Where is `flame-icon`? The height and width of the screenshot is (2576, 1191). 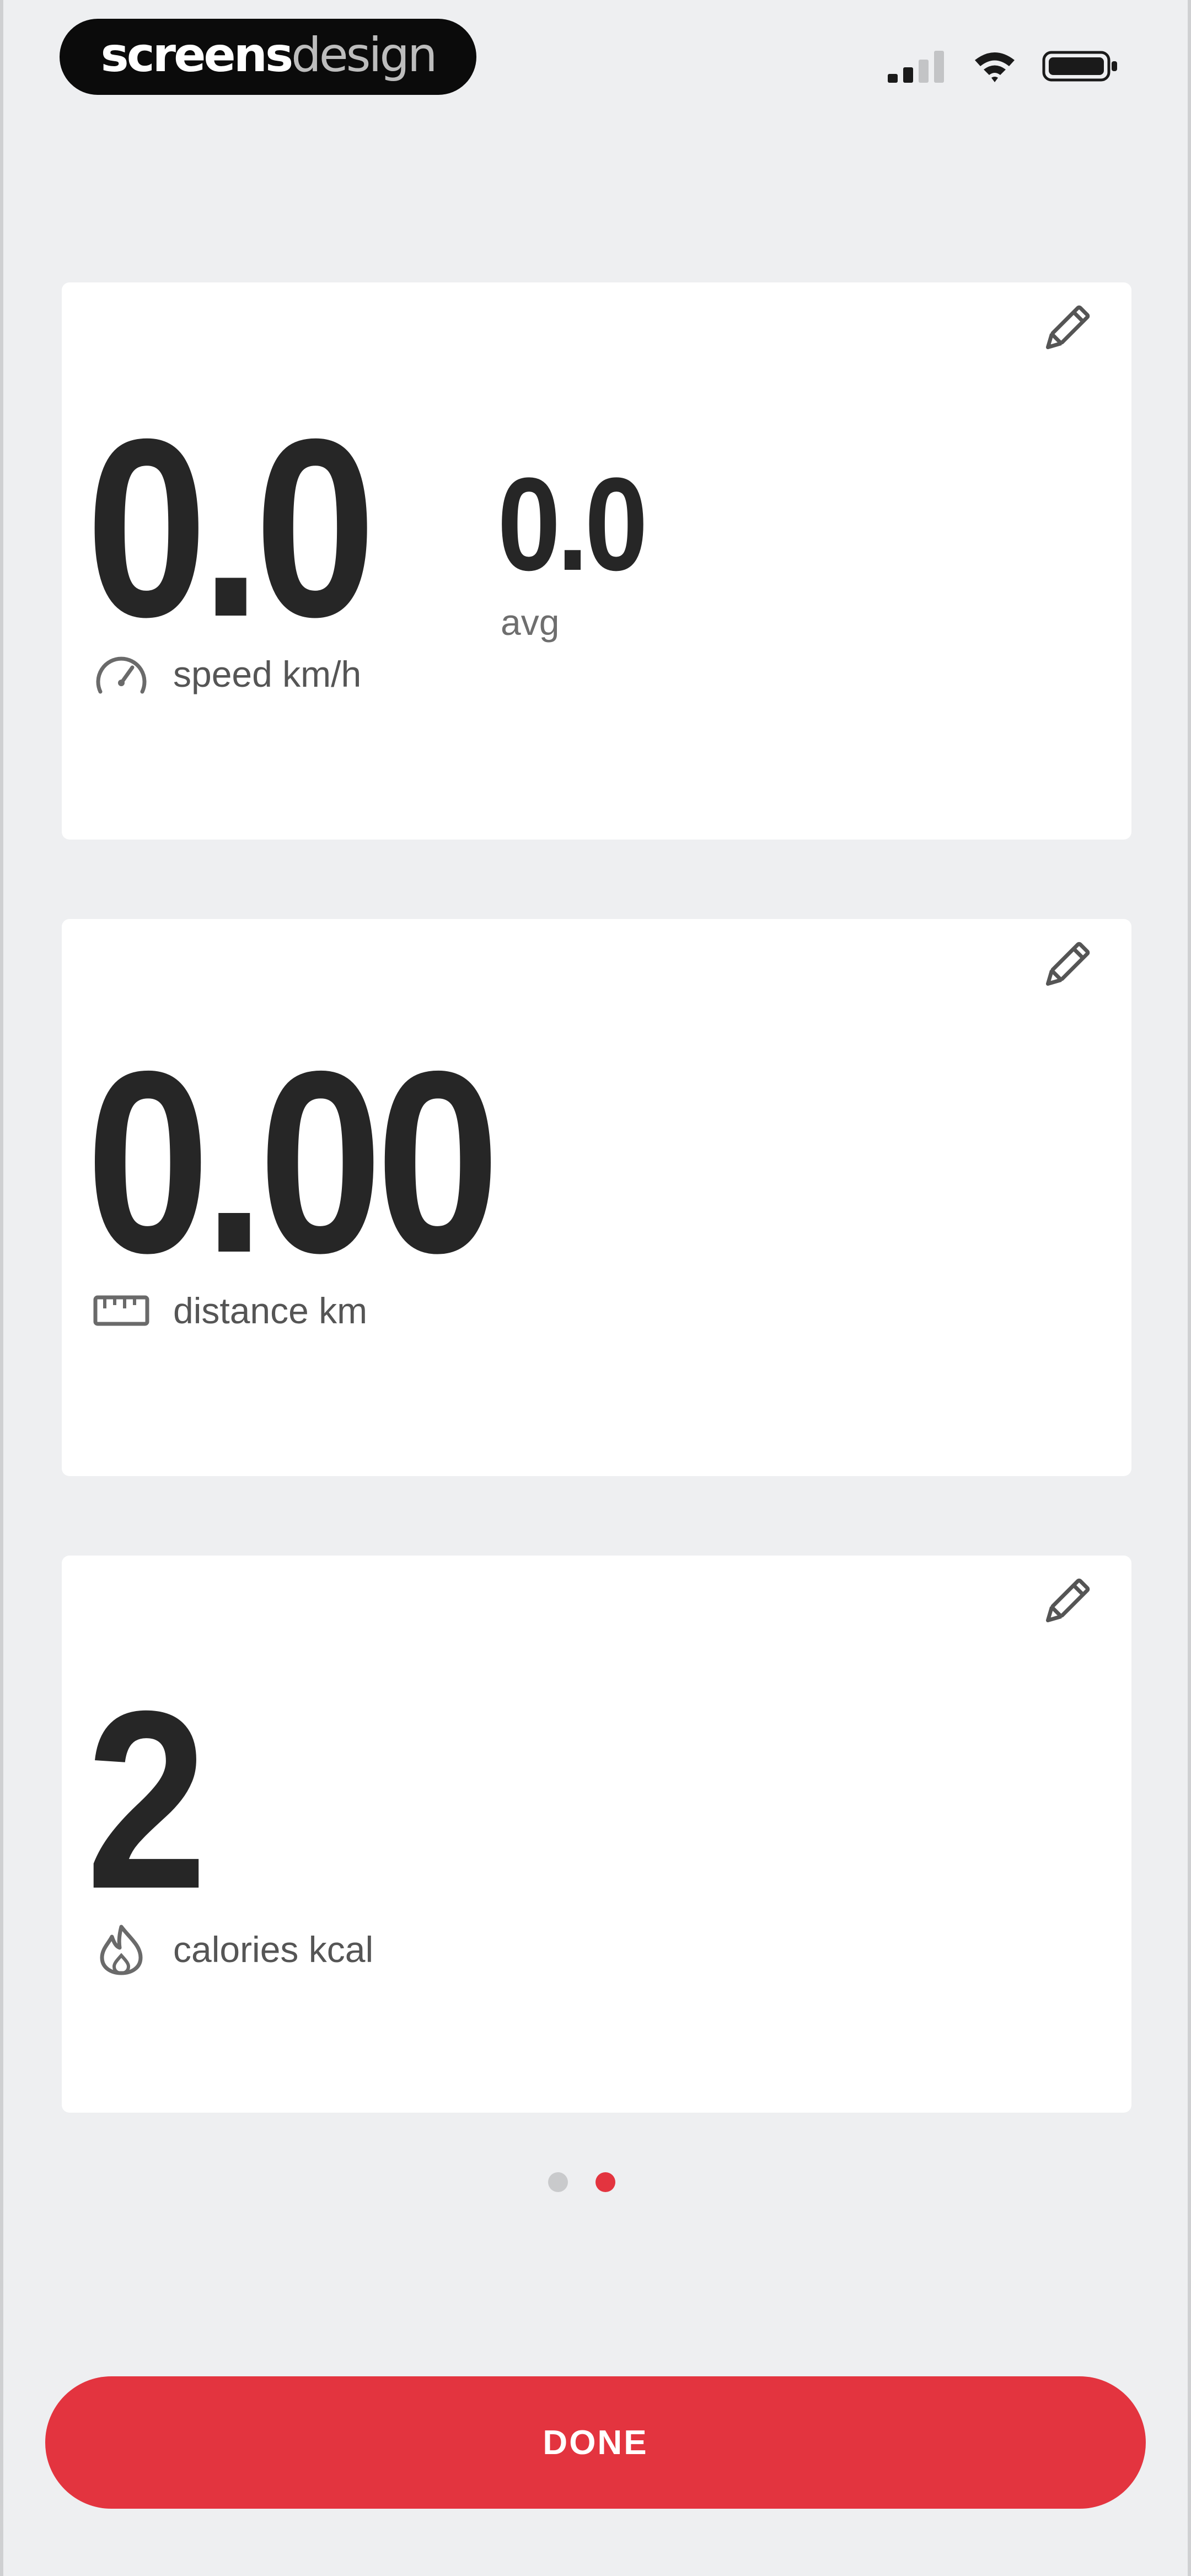 flame-icon is located at coordinates (121, 1949).